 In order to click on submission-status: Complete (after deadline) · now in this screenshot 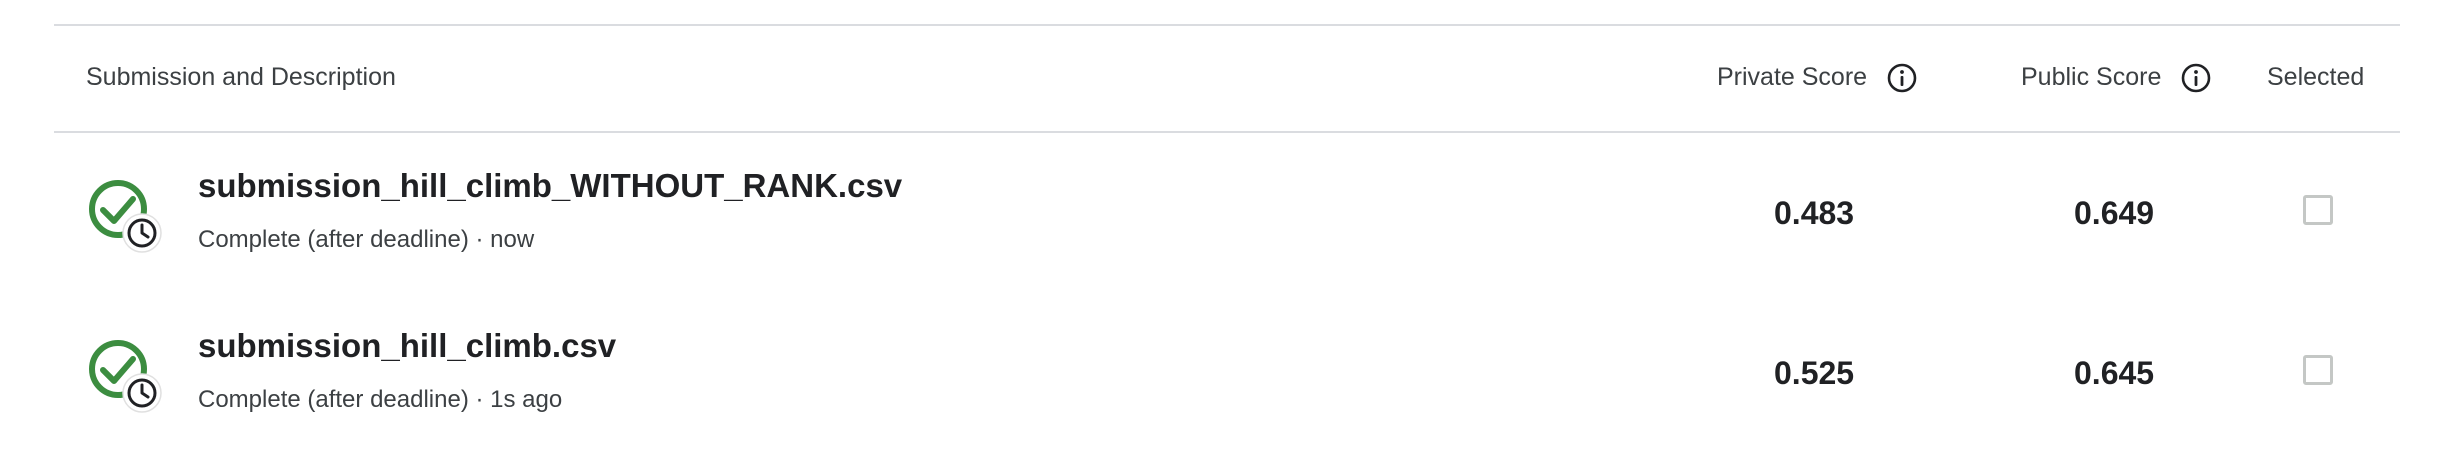, I will do `click(366, 239)`.